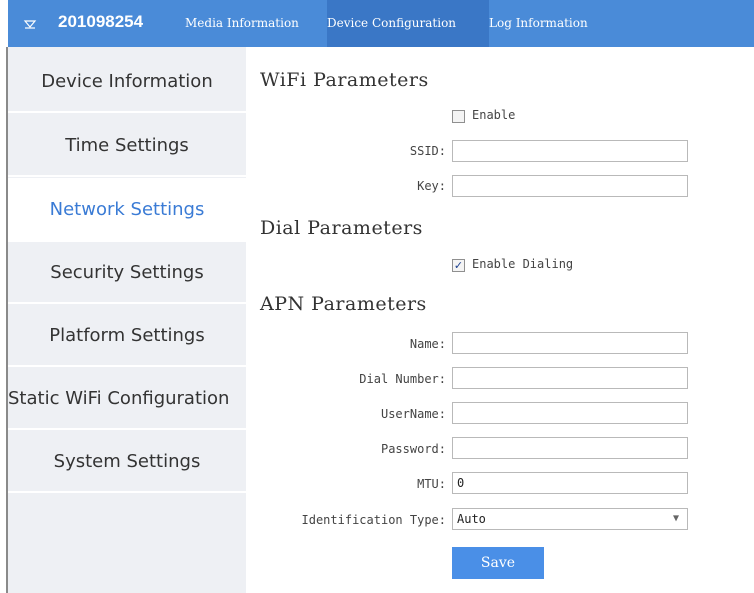  What do you see at coordinates (341, 228) in the screenshot?
I see `dial-parameters-title: Dial Parameters` at bounding box center [341, 228].